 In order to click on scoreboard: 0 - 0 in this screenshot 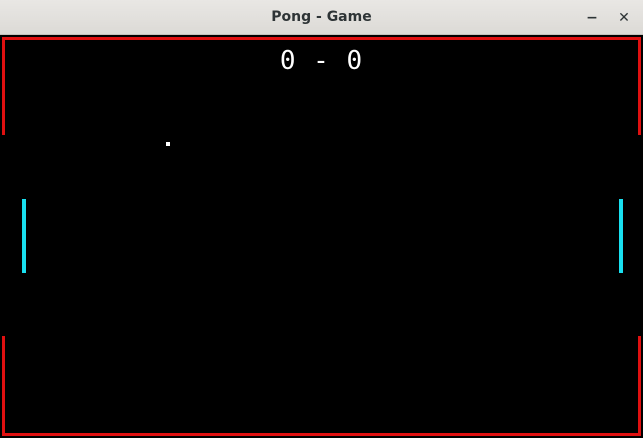, I will do `click(321, 61)`.